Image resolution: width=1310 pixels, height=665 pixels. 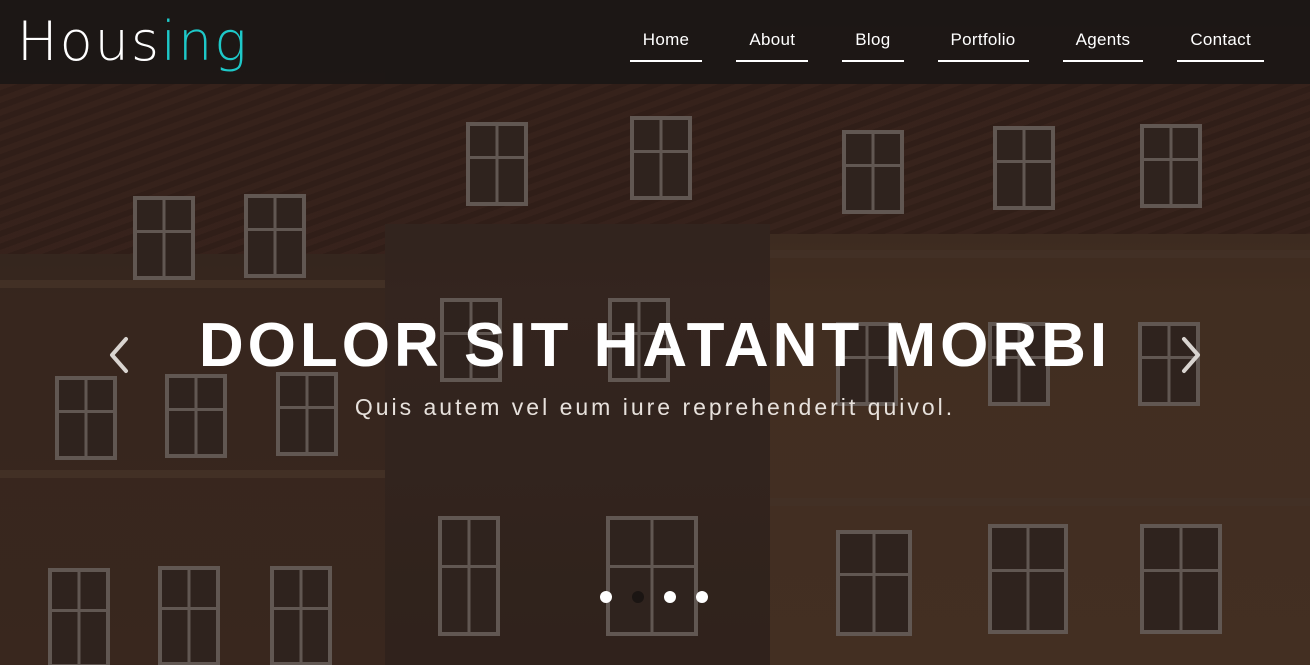 I want to click on nav-item-agents: Agents, so click(x=1103, y=45).